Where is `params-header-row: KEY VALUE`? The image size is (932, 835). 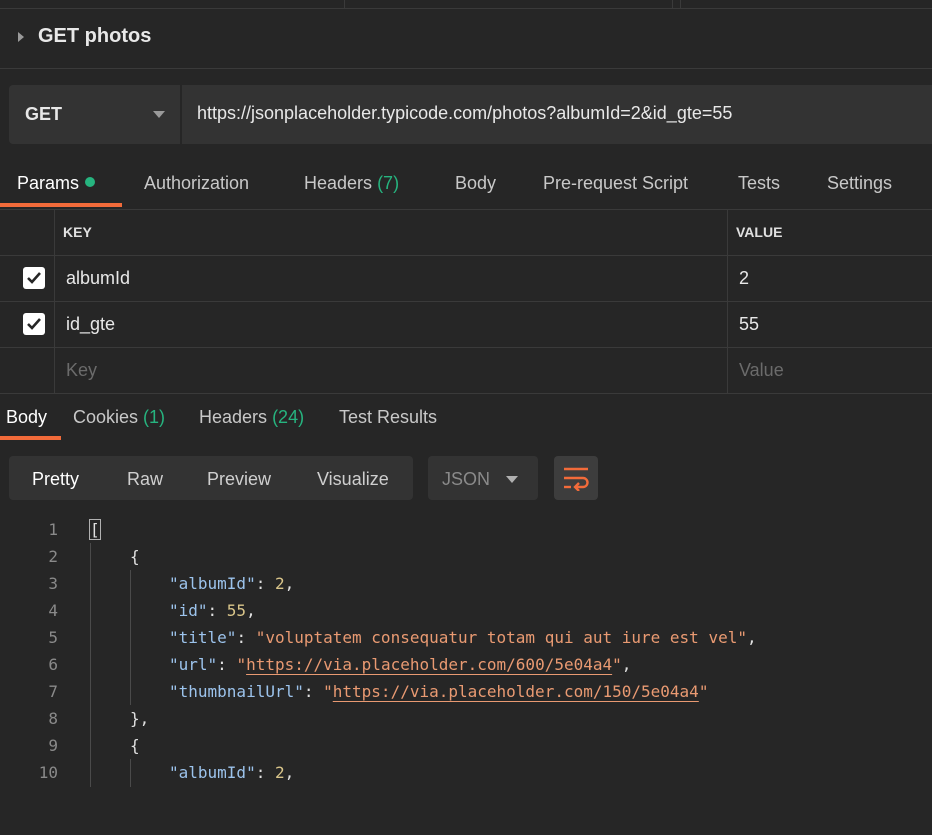
params-header-row: KEY VALUE is located at coordinates (466, 233).